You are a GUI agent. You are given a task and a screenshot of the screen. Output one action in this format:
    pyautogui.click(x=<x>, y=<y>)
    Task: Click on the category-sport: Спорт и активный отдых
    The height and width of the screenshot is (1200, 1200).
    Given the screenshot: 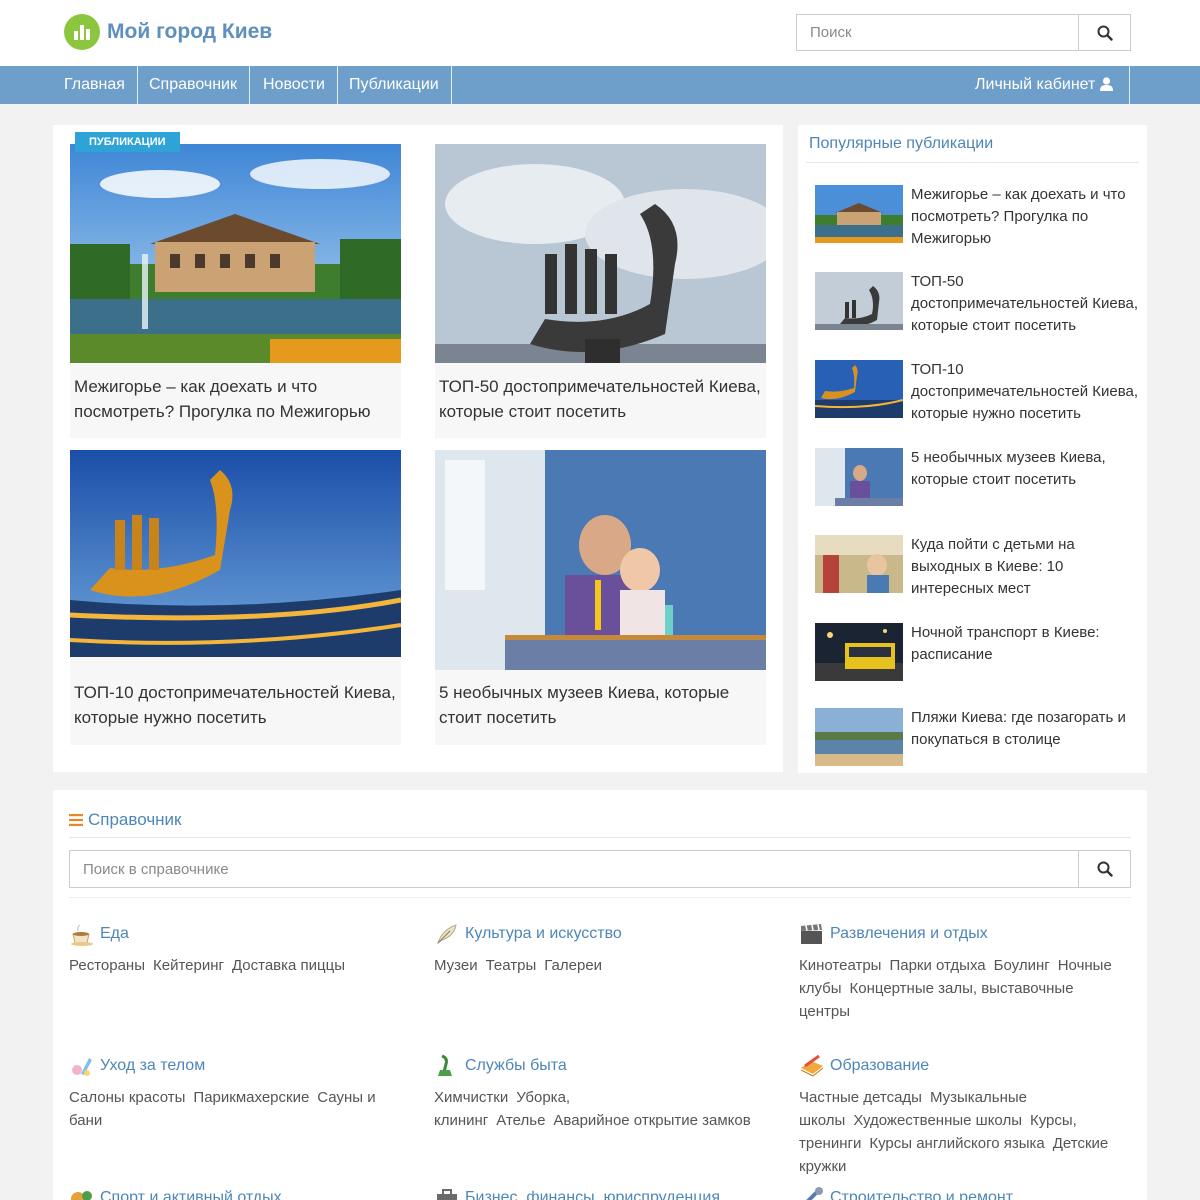 What is the action you would take?
    pyautogui.click(x=234, y=1193)
    